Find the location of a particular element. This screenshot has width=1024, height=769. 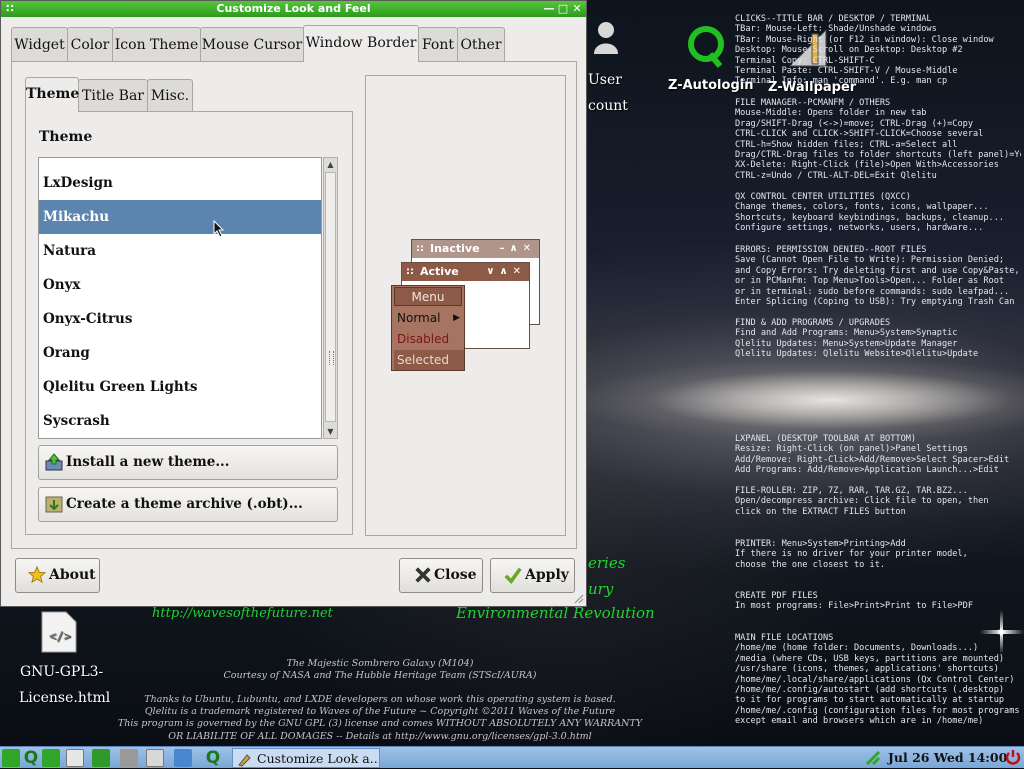

close-button: Close is located at coordinates (441, 575).